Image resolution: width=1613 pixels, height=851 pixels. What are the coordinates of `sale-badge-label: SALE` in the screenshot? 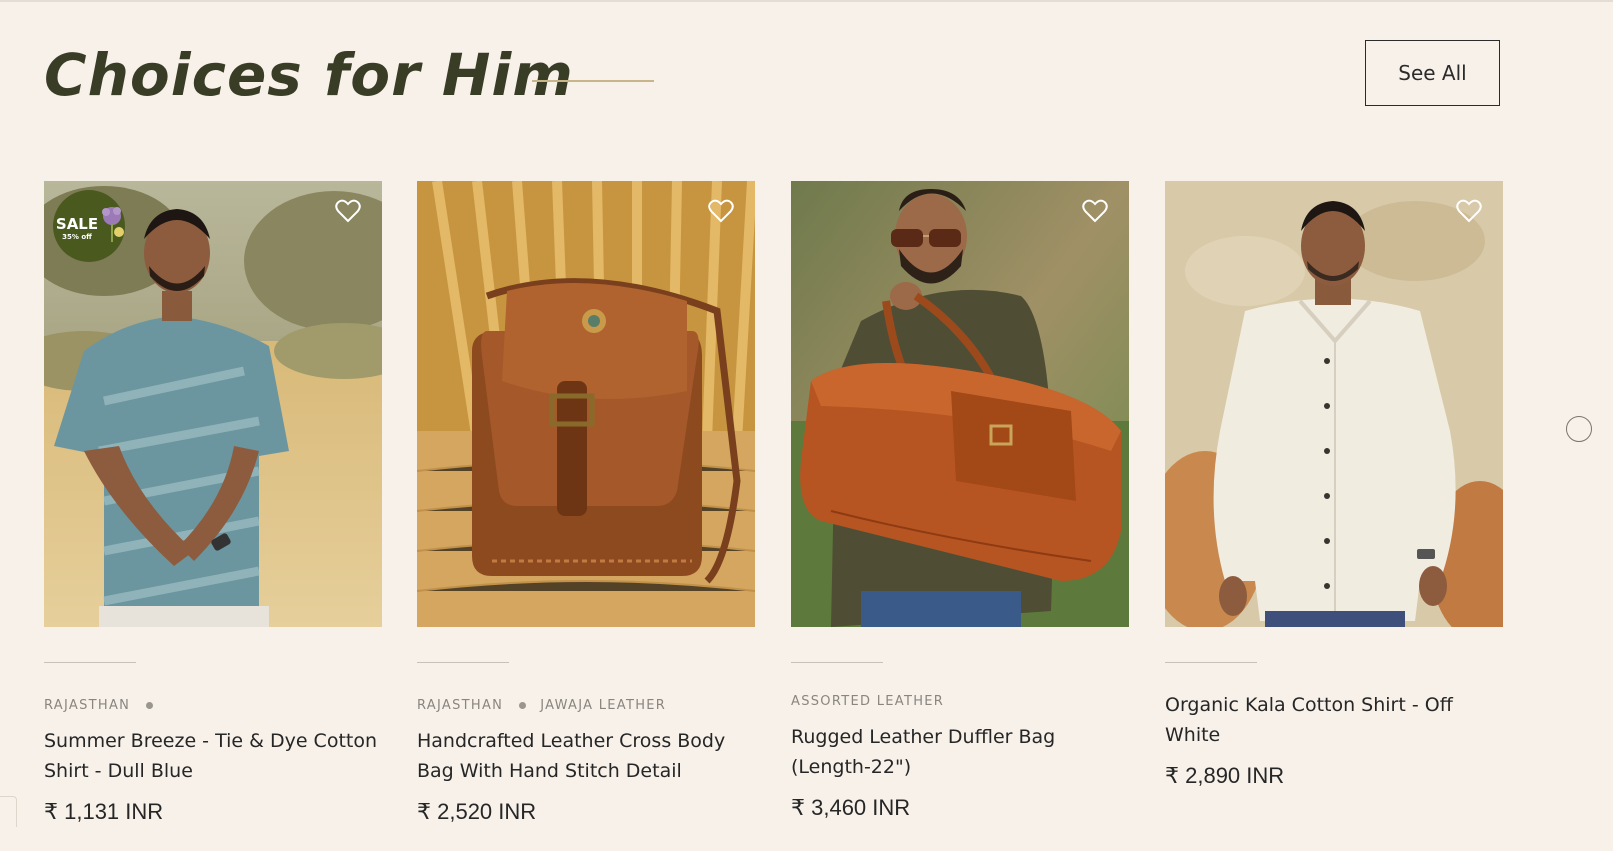 It's located at (77, 224).